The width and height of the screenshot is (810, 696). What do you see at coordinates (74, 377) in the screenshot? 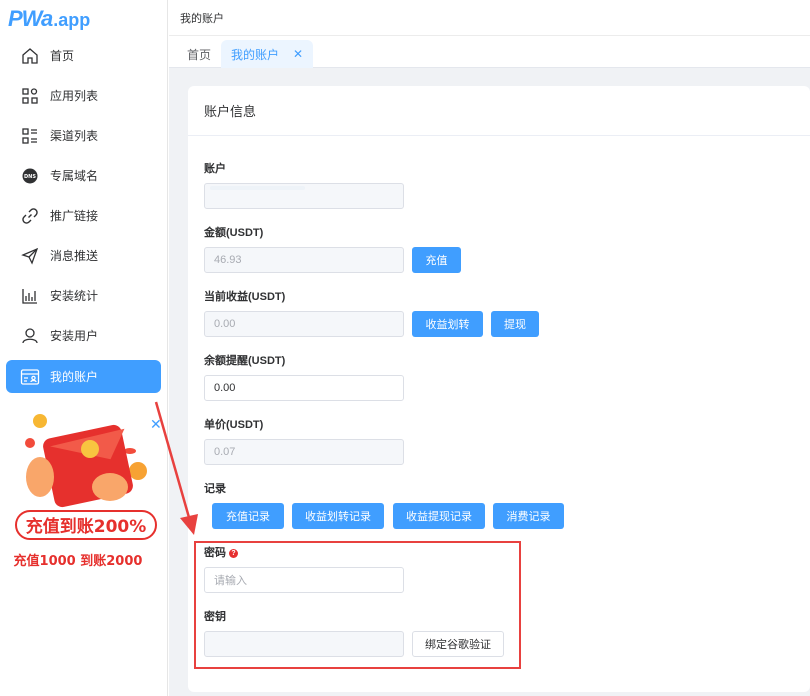
I see `sidebar-item-label: 我的账户` at bounding box center [74, 377].